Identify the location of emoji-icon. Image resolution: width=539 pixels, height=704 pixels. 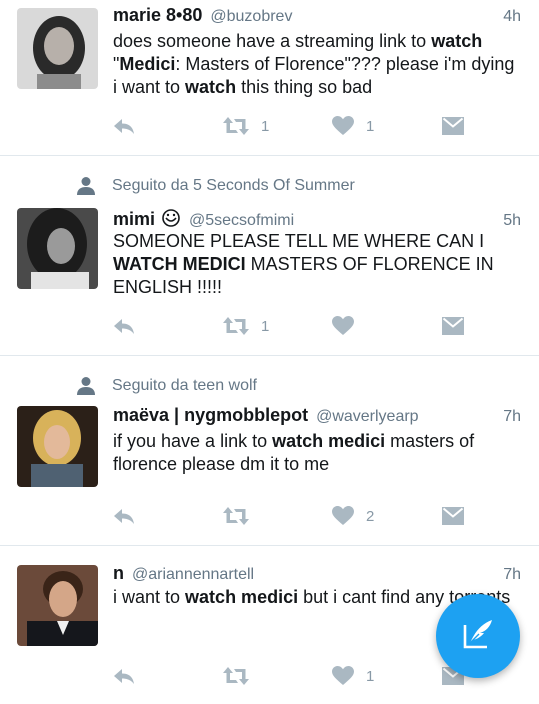
(171, 218).